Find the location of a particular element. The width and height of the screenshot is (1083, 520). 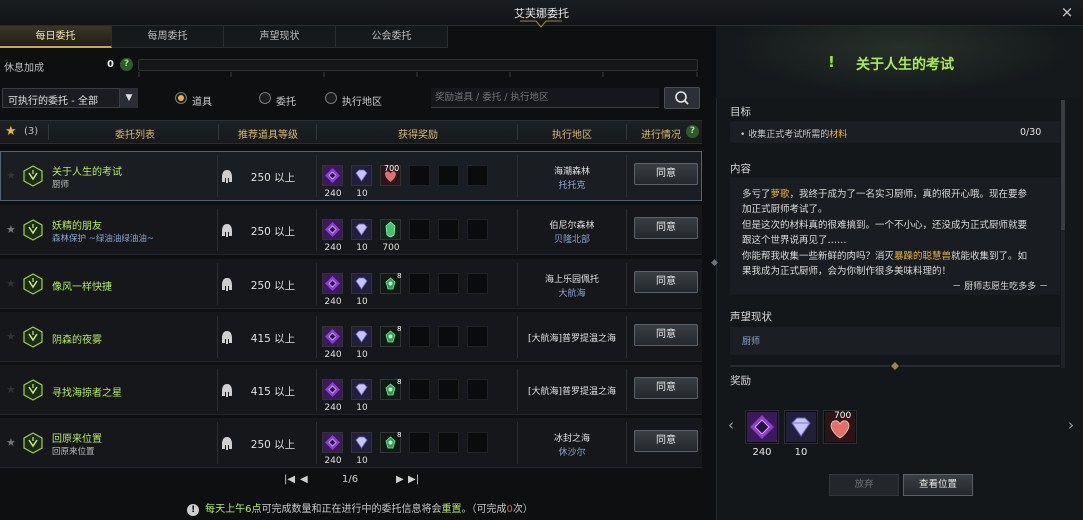

search-input is located at coordinates (545, 98).